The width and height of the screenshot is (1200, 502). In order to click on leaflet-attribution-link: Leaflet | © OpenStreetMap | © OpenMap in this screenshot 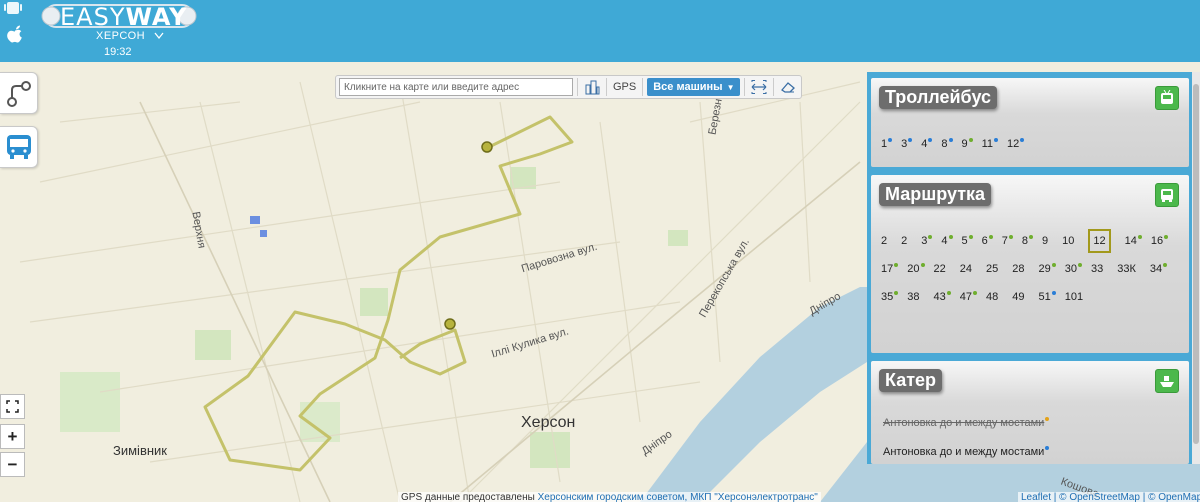, I will do `click(1110, 497)`.